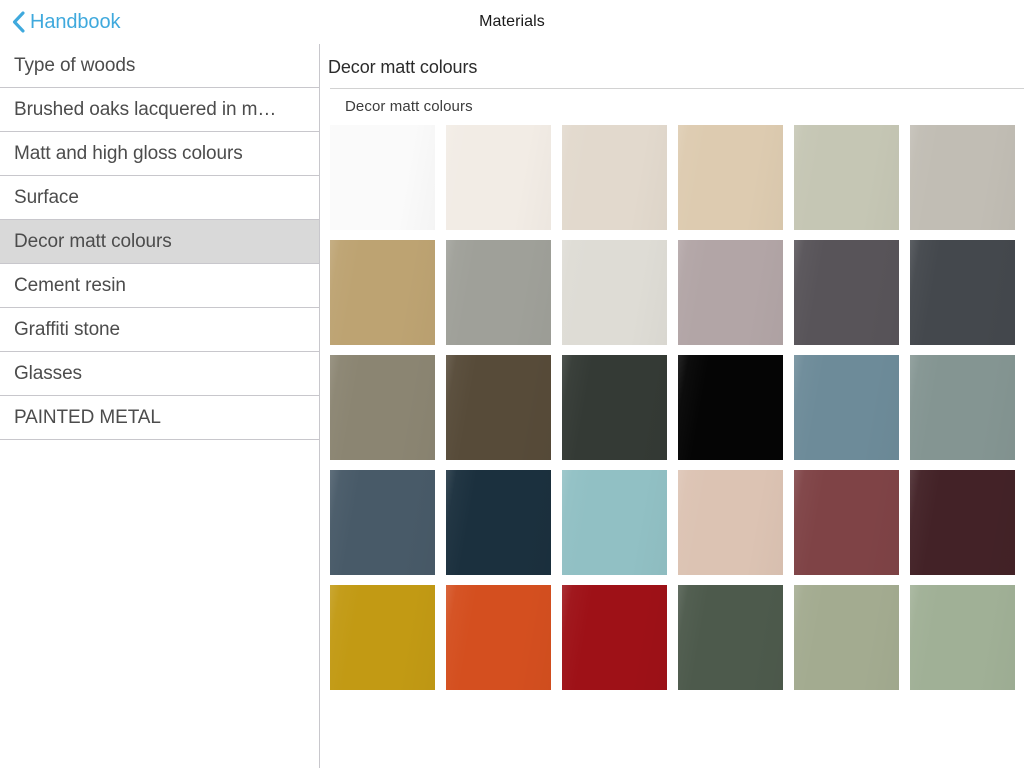 The width and height of the screenshot is (1024, 768). What do you see at coordinates (159, 330) in the screenshot?
I see `sidebar-item: Graffiti stone` at bounding box center [159, 330].